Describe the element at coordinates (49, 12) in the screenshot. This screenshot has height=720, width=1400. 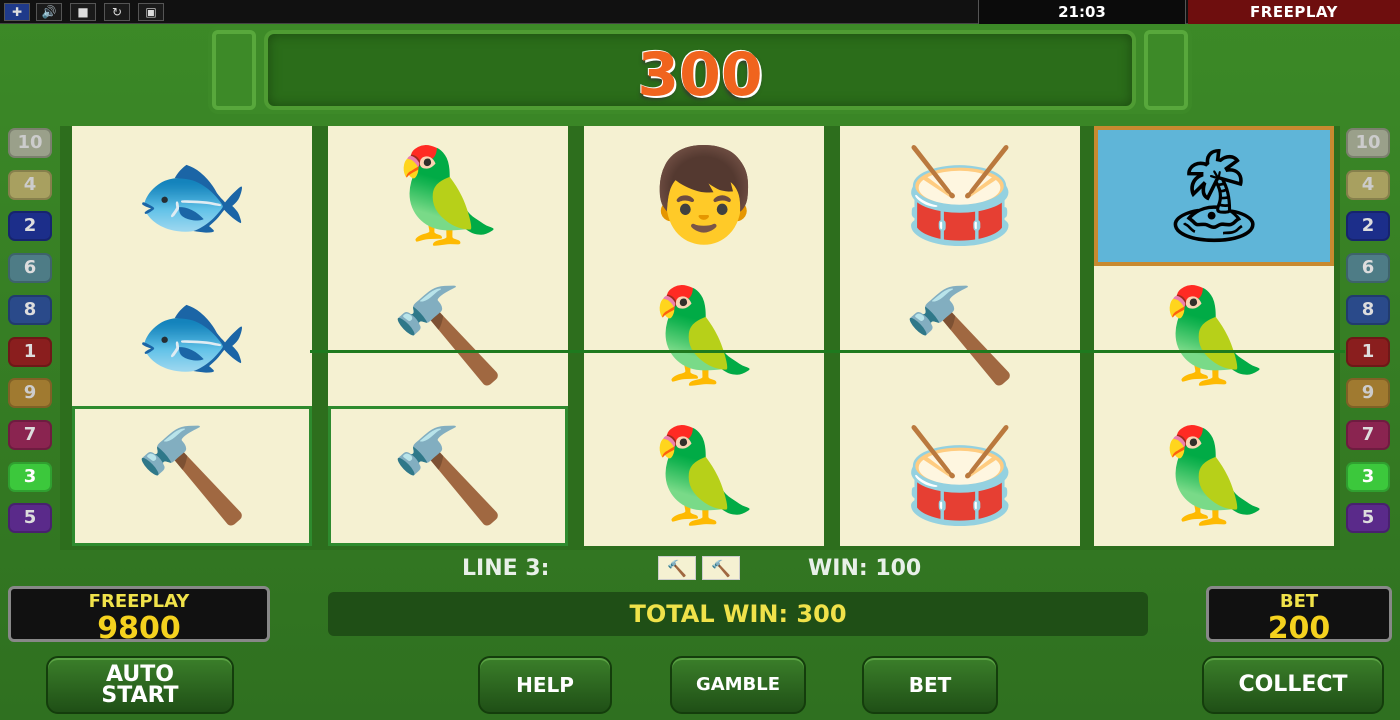
I see `speaker-icon: 🔊` at that location.